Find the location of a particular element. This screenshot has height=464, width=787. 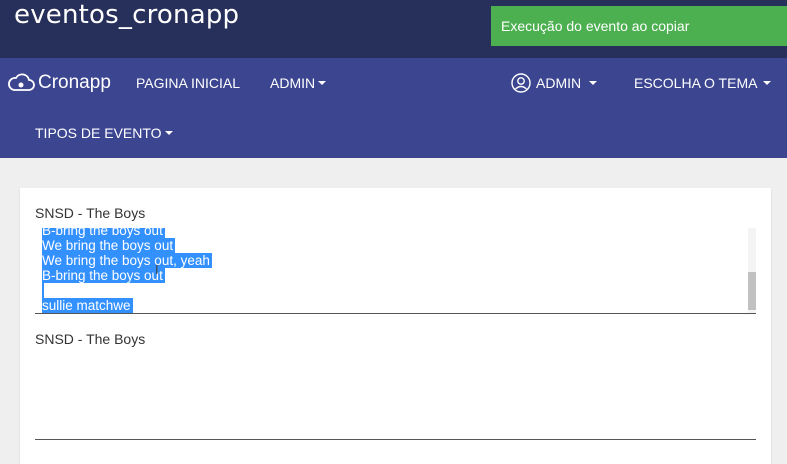

text-line: sullie matchwe is located at coordinates (87, 305).